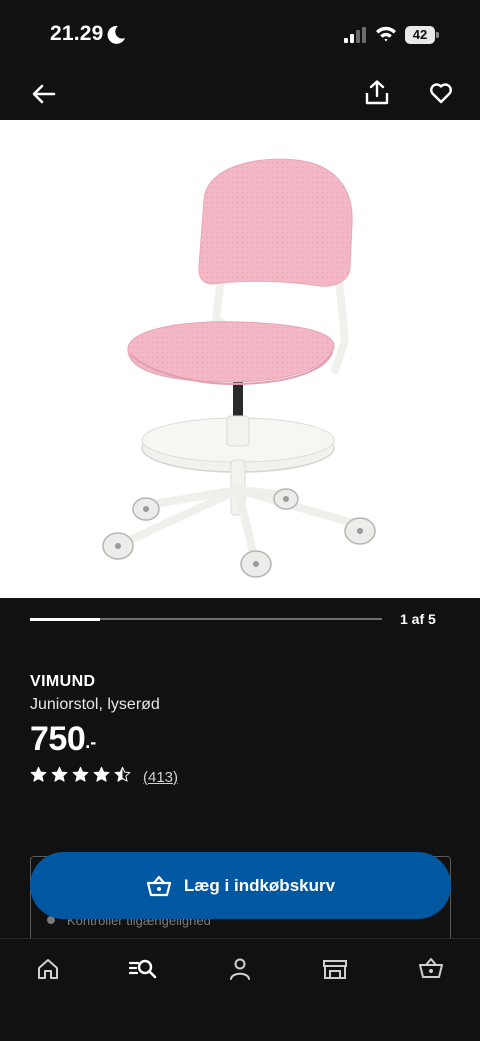 The height and width of the screenshot is (1041, 480). What do you see at coordinates (48, 971) in the screenshot?
I see `home-icon` at bounding box center [48, 971].